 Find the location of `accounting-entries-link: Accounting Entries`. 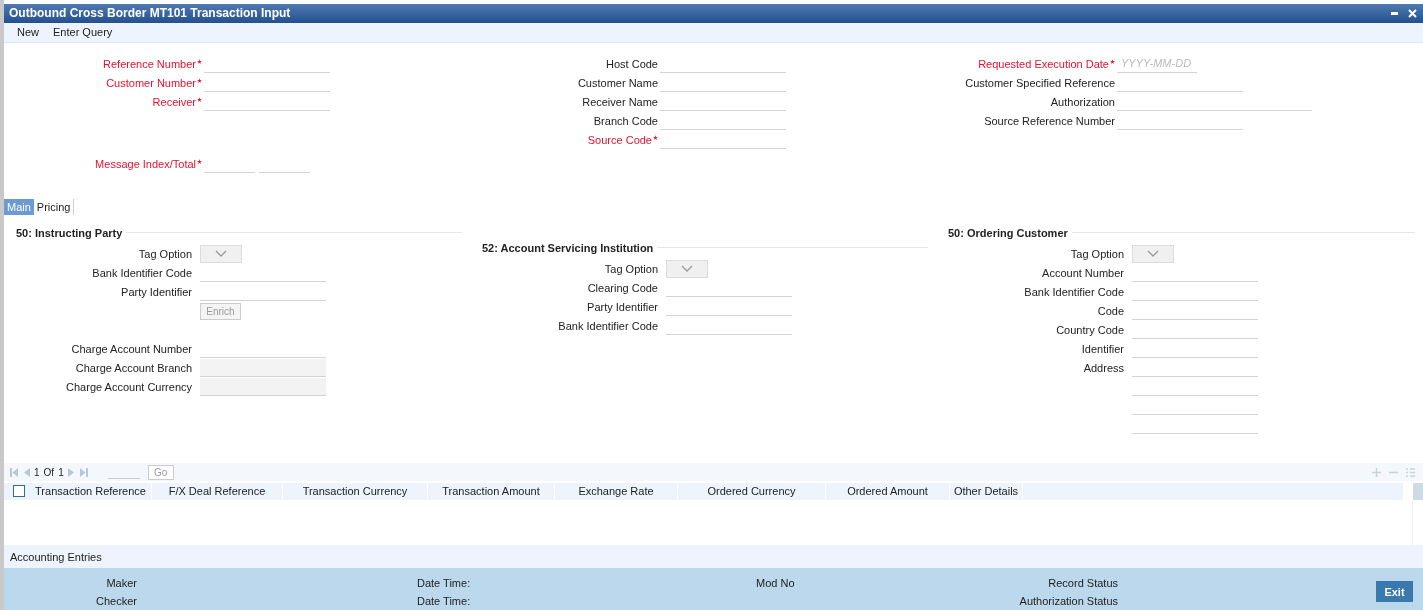

accounting-entries-link: Accounting Entries is located at coordinates (56, 556).